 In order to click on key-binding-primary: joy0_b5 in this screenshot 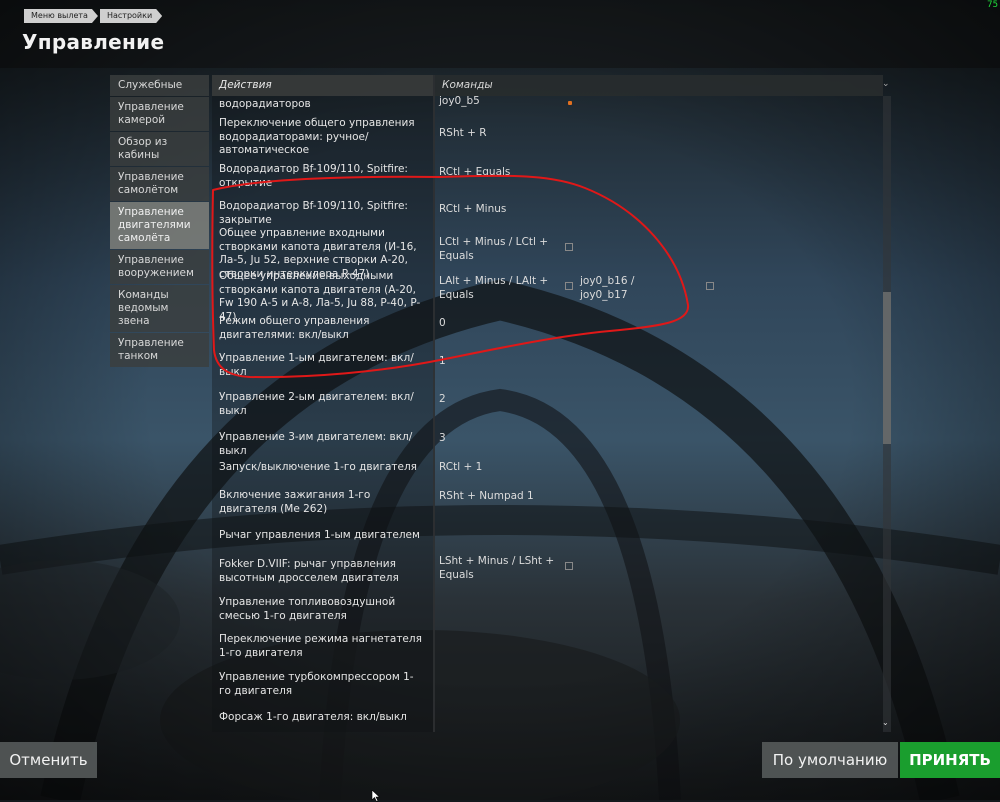, I will do `click(499, 102)`.